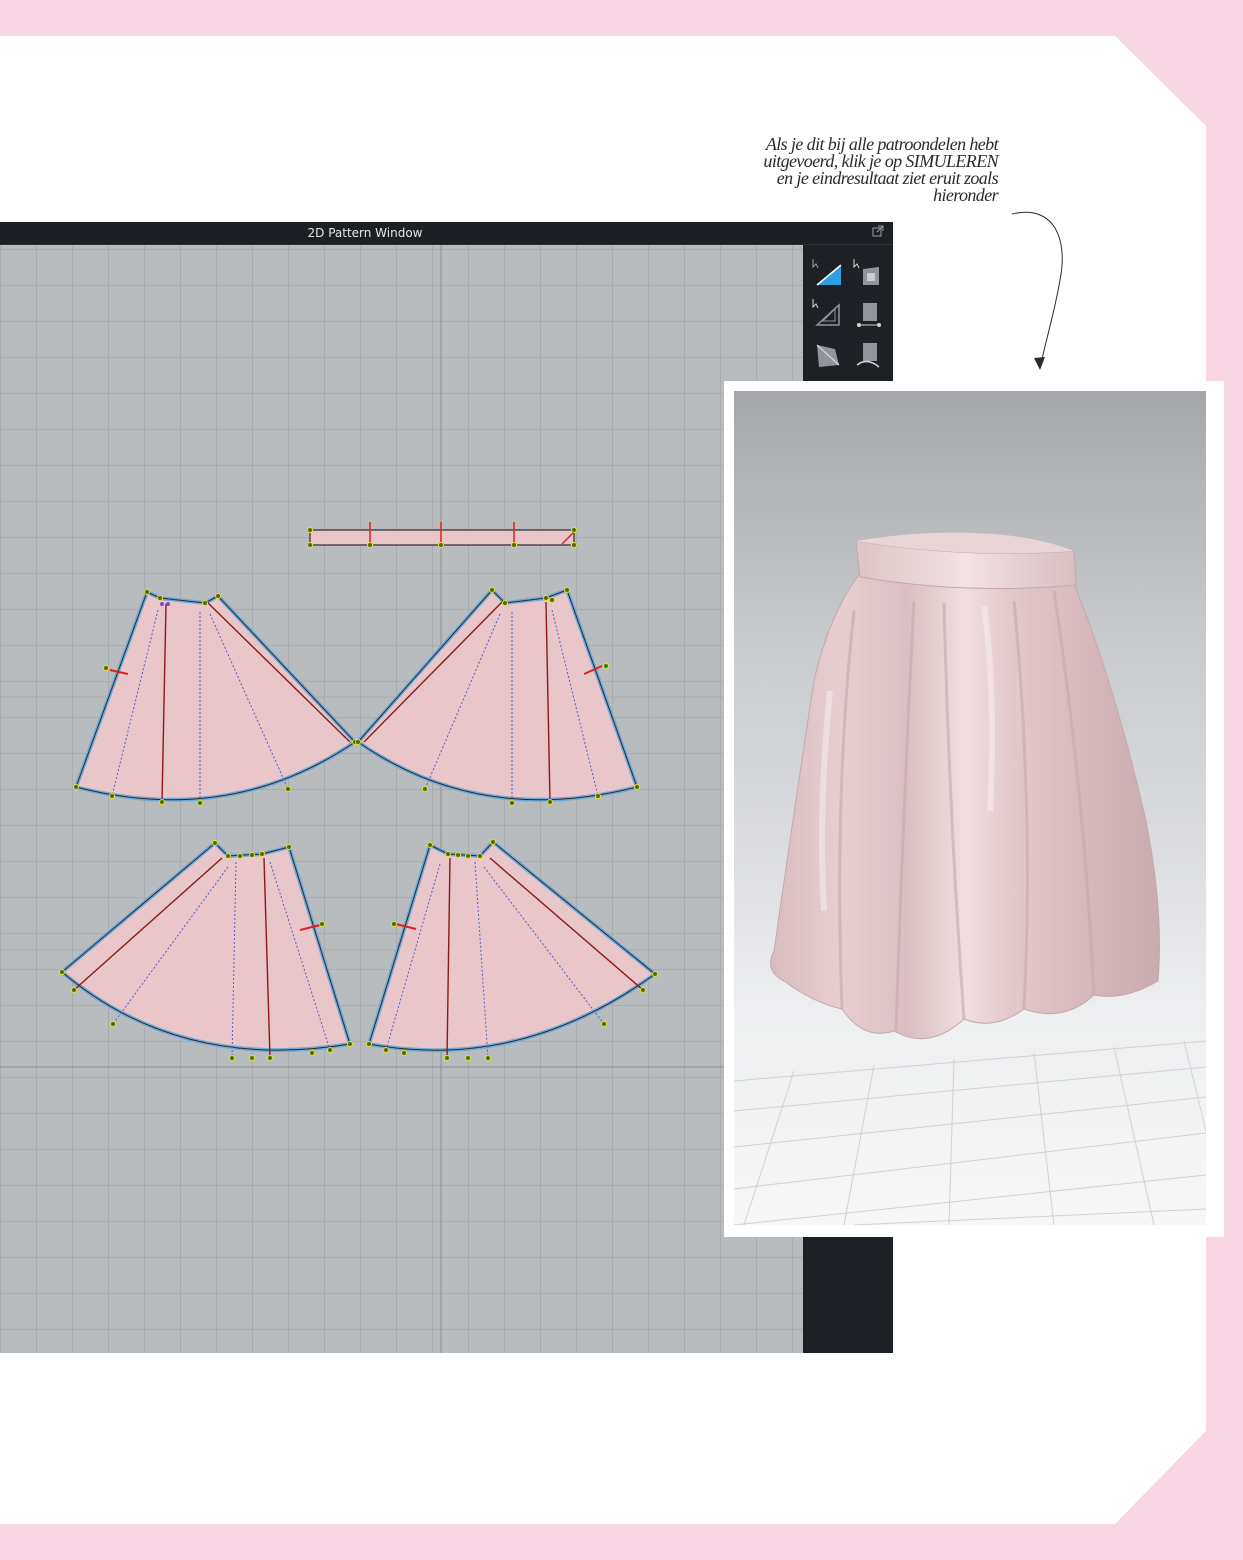 The width and height of the screenshot is (1243, 1560). What do you see at coordinates (446, 233) in the screenshot?
I see `window-titlebar: 2D Pattern Window` at bounding box center [446, 233].